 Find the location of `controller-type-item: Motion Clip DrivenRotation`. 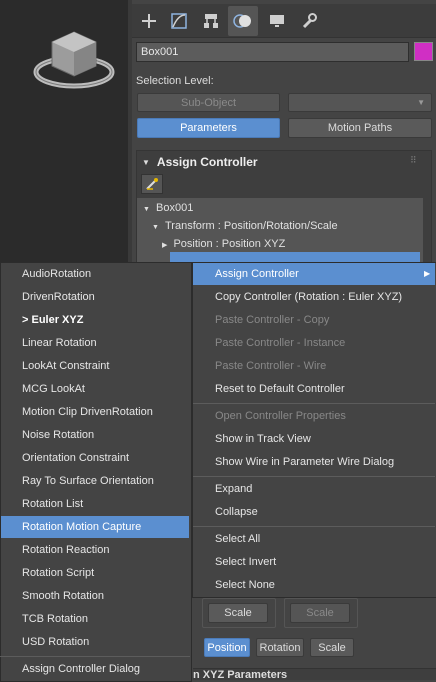

controller-type-item: Motion Clip DrivenRotation is located at coordinates (87, 412).